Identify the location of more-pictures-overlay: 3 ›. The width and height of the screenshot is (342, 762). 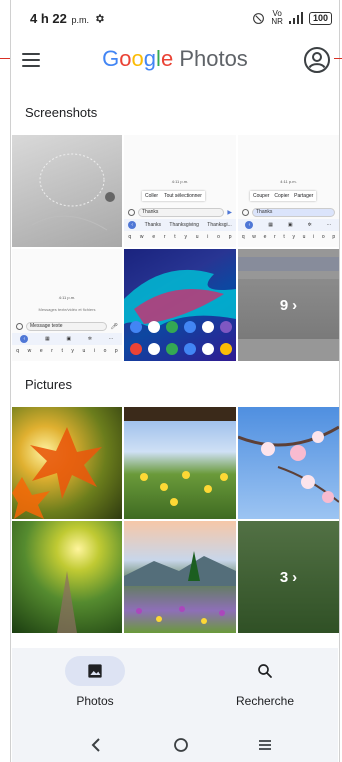
(288, 577).